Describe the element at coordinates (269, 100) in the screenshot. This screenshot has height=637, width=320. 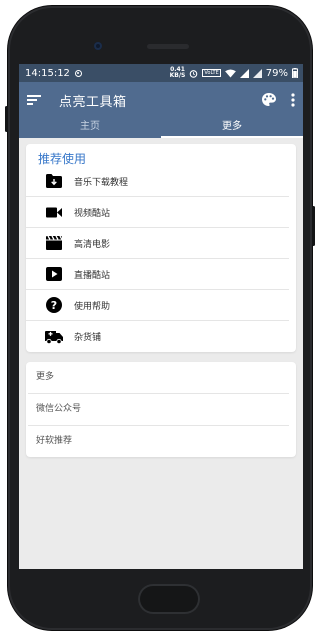
I see `palette-icon` at that location.